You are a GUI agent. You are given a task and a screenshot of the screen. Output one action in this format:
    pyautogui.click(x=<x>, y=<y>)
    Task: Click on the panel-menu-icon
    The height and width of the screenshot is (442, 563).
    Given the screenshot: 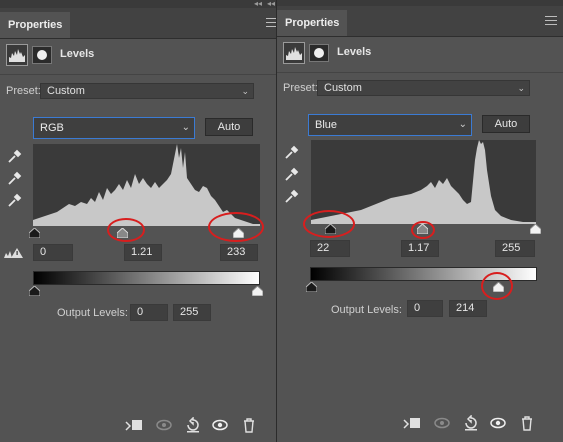 What is the action you would take?
    pyautogui.click(x=551, y=21)
    